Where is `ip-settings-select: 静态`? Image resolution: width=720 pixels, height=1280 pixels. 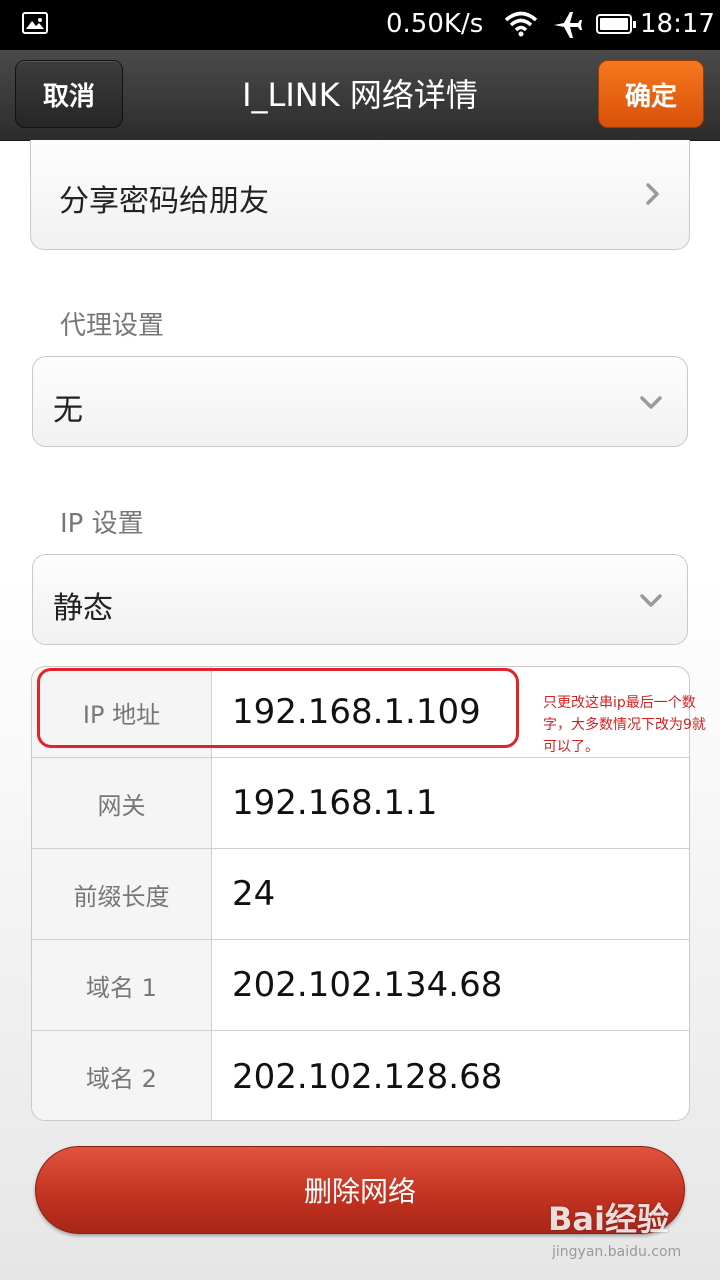 ip-settings-select: 静态 is located at coordinates (360, 599).